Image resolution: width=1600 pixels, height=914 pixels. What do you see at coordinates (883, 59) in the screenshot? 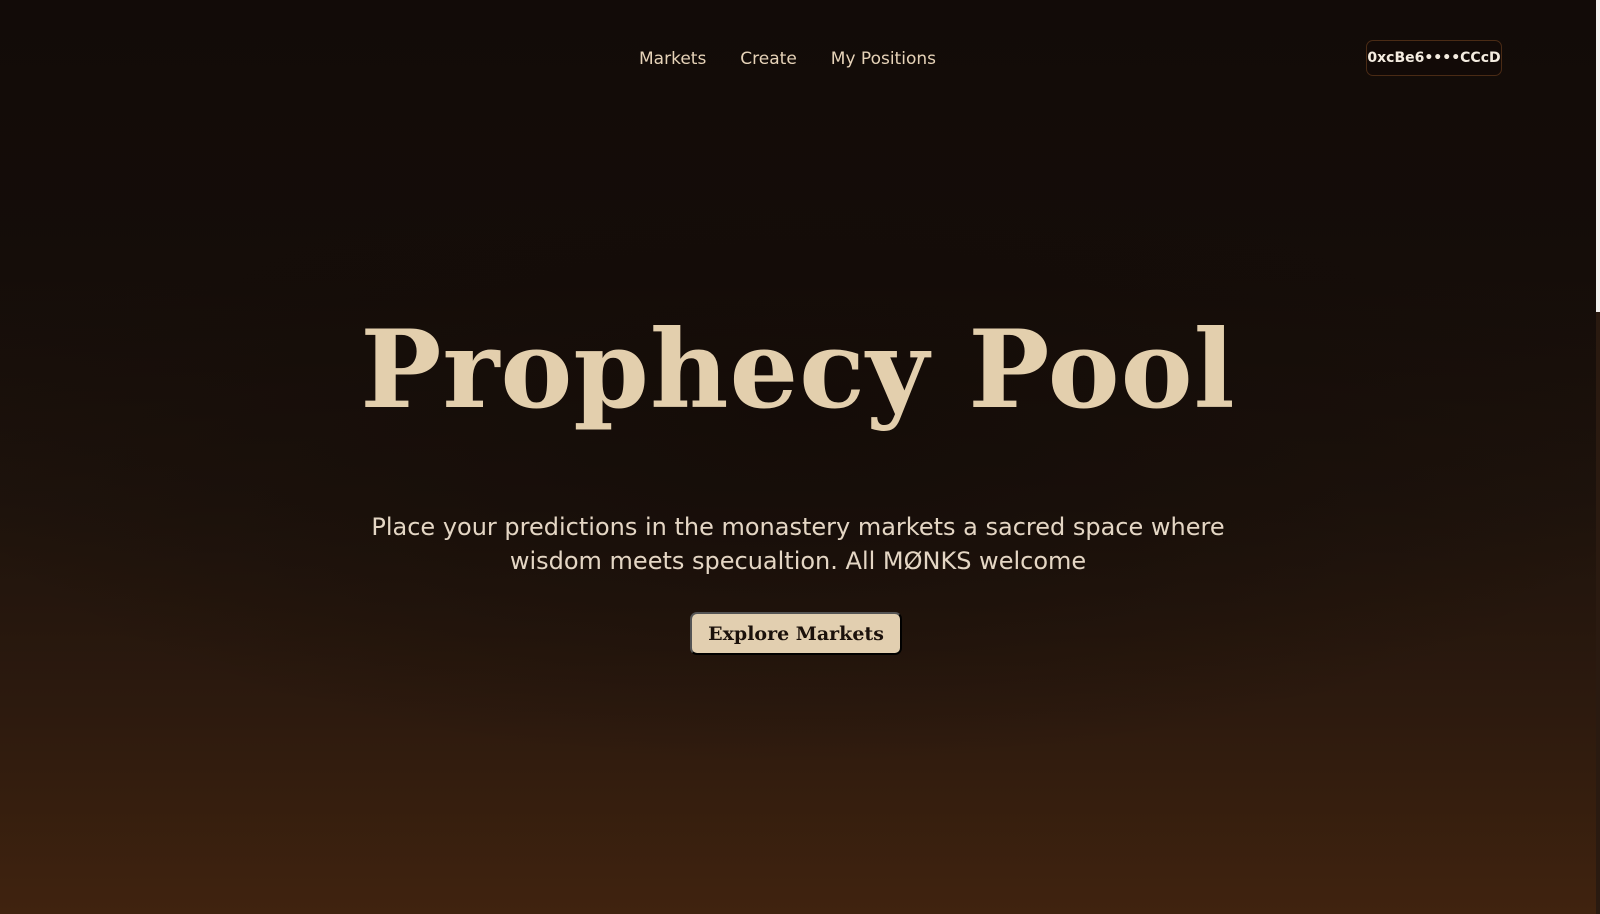
I see `nav-link-my-positions: My Positions` at bounding box center [883, 59].